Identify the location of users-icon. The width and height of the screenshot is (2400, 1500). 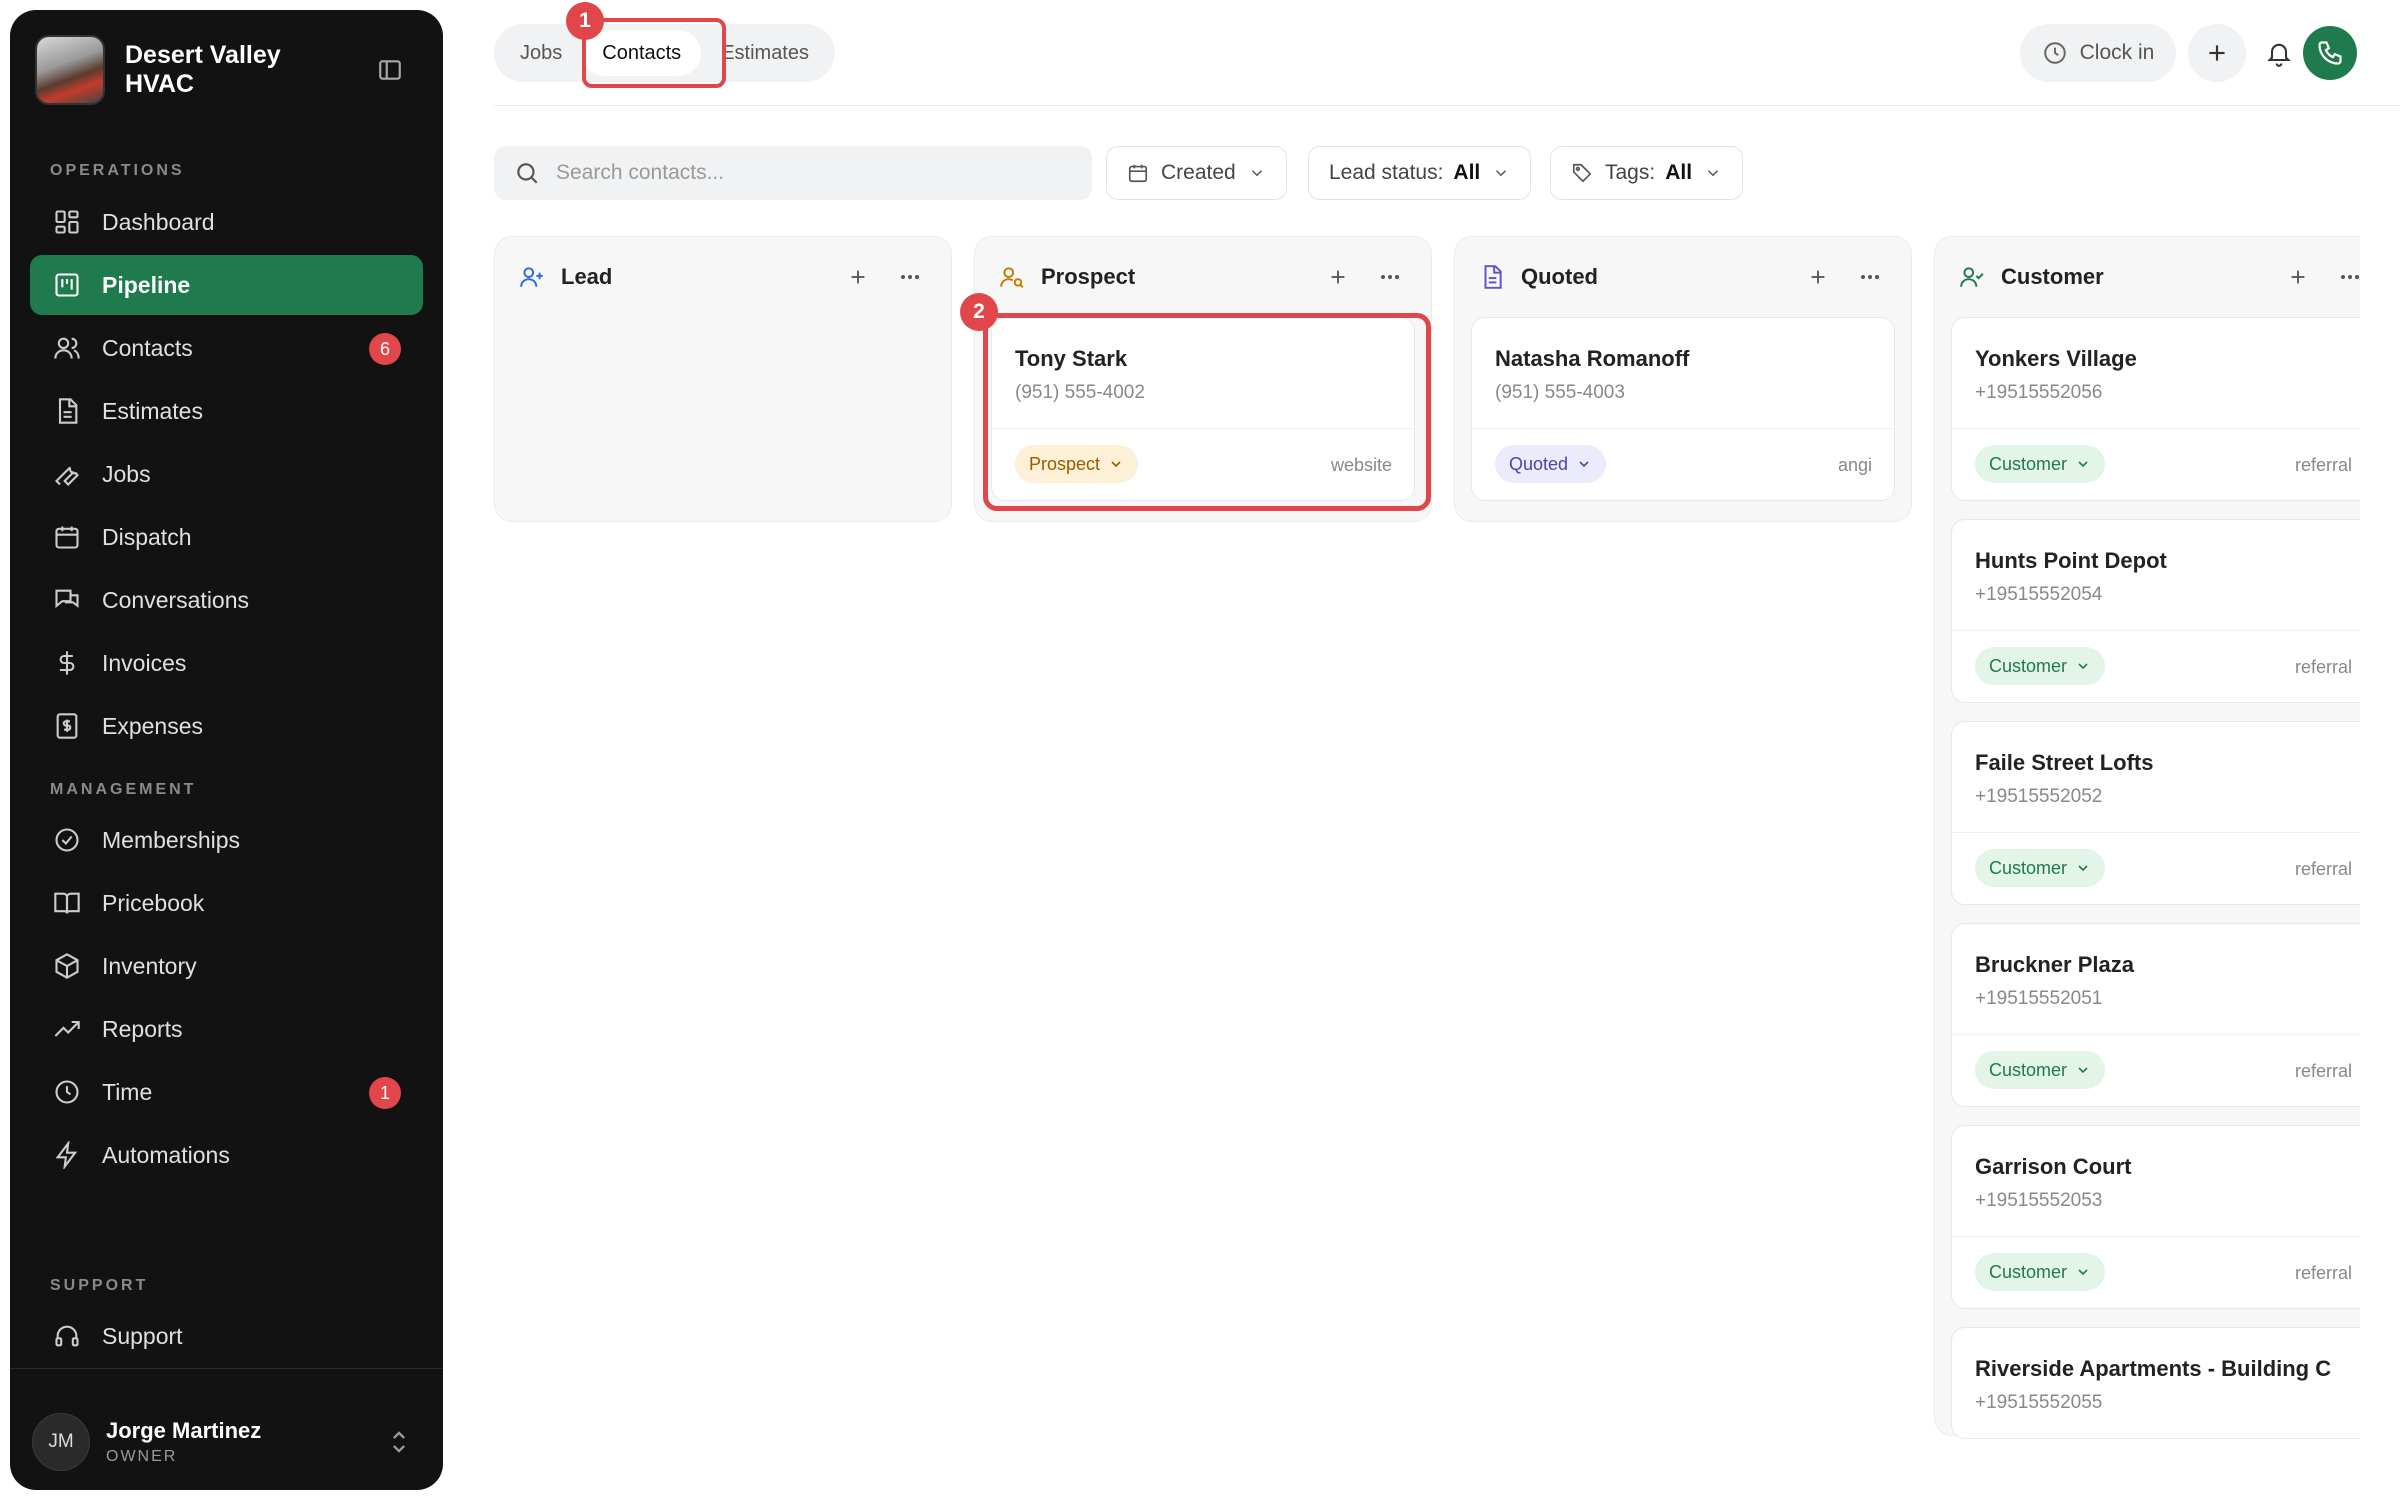
(67, 348).